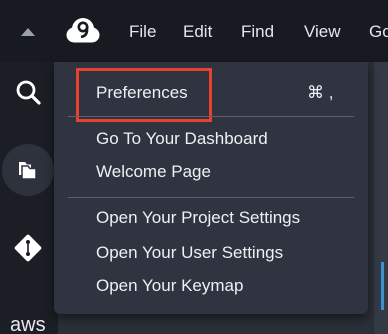 The width and height of the screenshot is (388, 334). I want to click on cloud9-logo-icon, so click(83, 30).